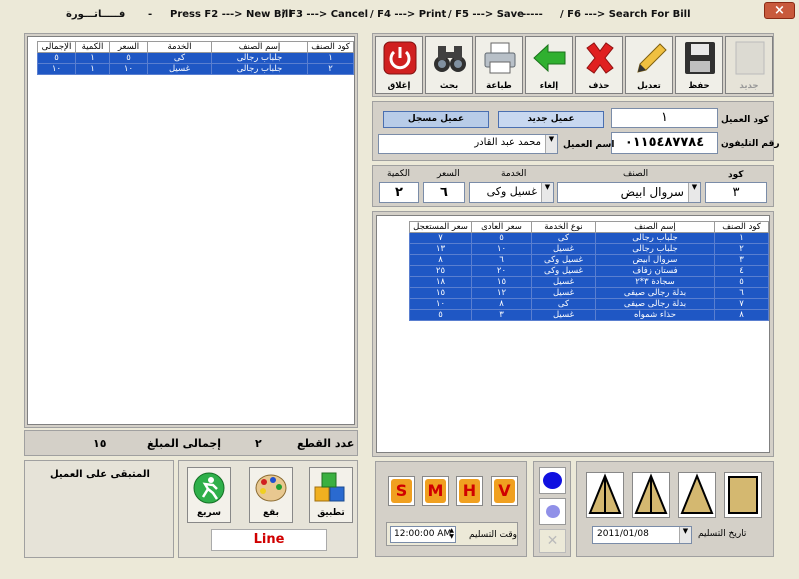 Image resolution: width=799 pixels, height=579 pixels. I want to click on color-blue-button, so click(552, 480).